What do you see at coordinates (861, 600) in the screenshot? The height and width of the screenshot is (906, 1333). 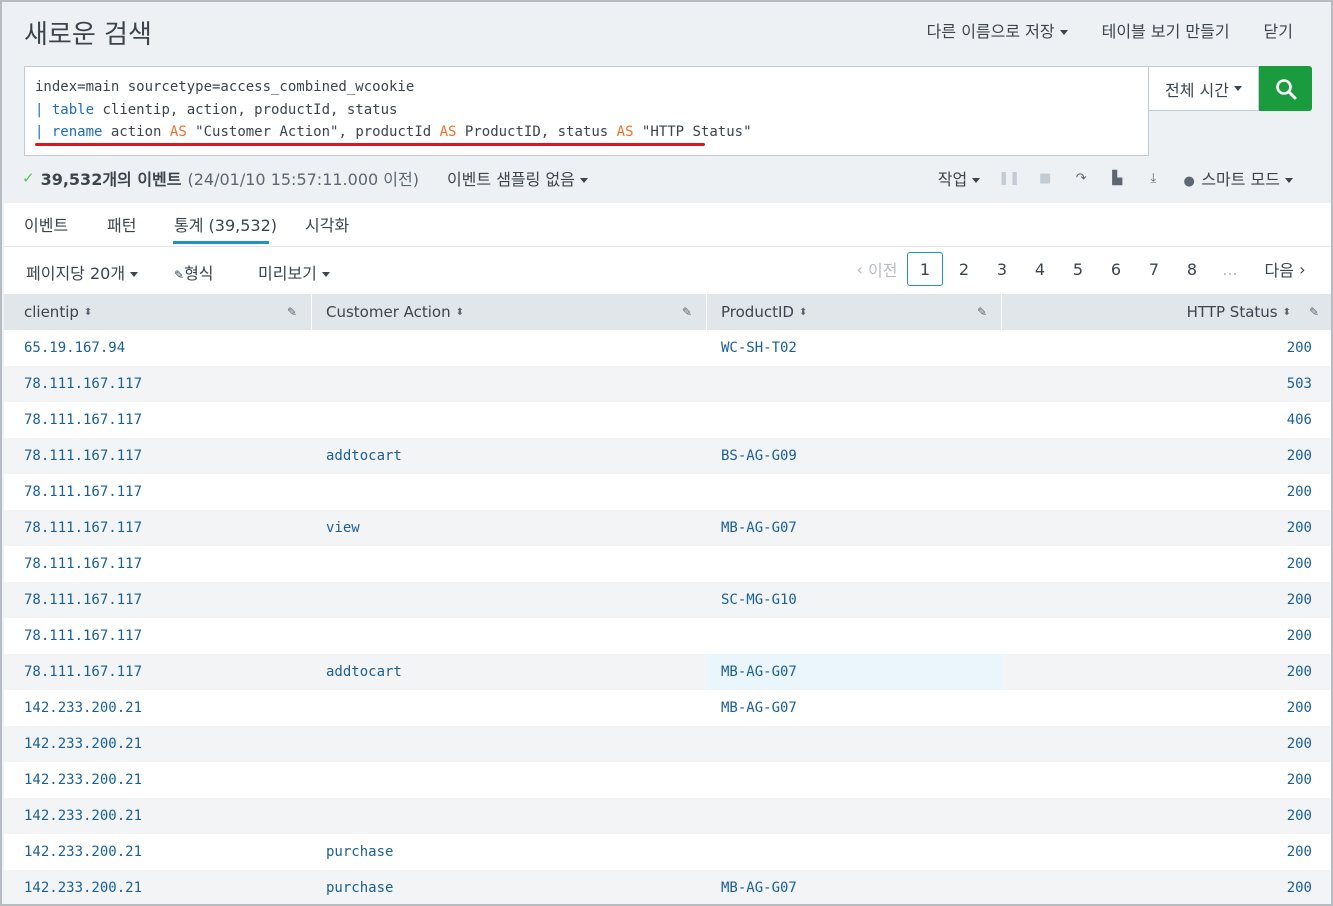 I see `cell-productid: SC-MG-G10` at bounding box center [861, 600].